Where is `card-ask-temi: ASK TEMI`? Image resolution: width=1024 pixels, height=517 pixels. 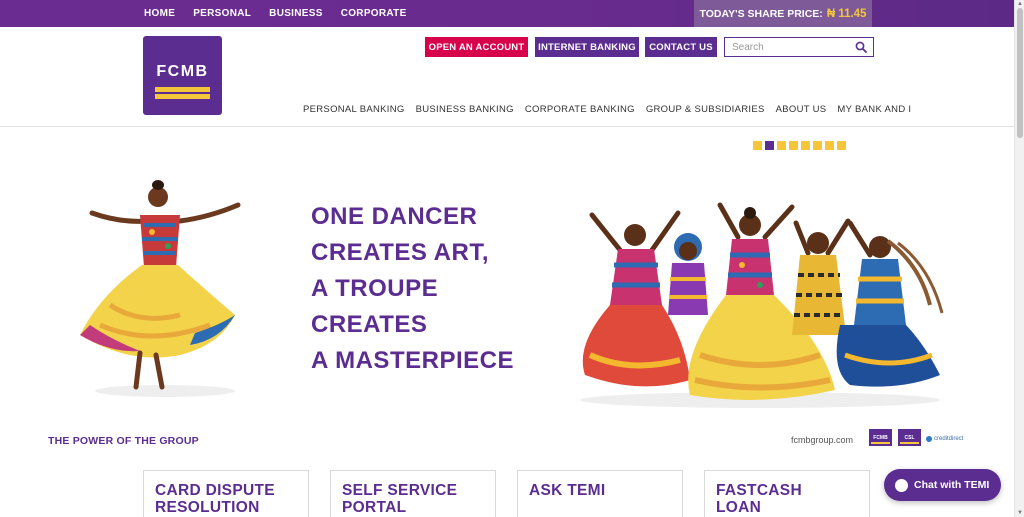
card-ask-temi: ASK TEMI is located at coordinates (600, 493).